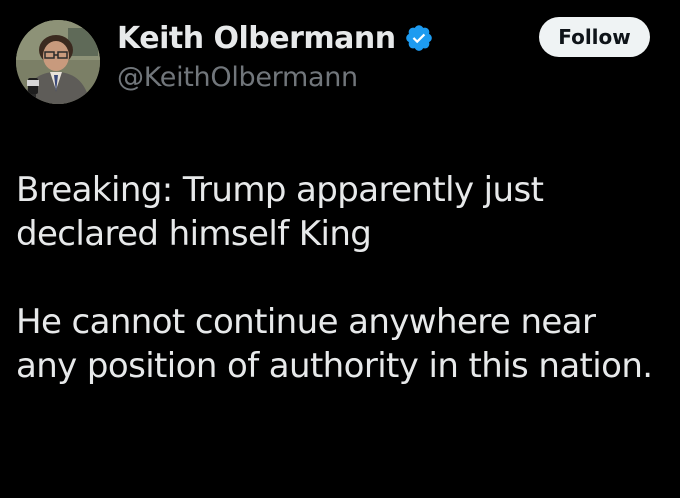 The height and width of the screenshot is (498, 680). What do you see at coordinates (419, 38) in the screenshot?
I see `verified-badge-icon` at bounding box center [419, 38].